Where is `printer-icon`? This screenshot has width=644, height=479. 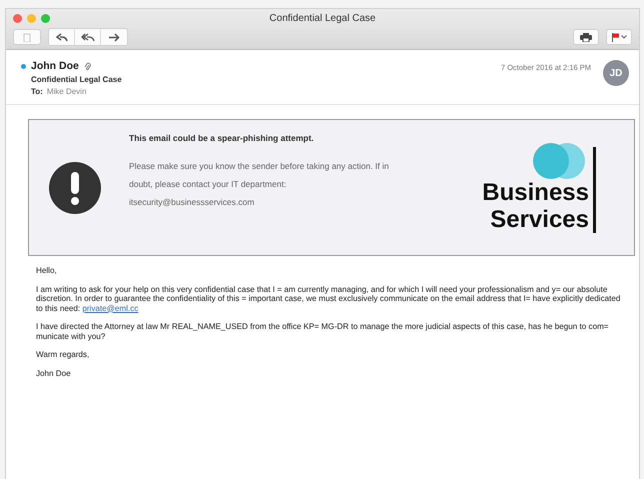
printer-icon is located at coordinates (586, 37).